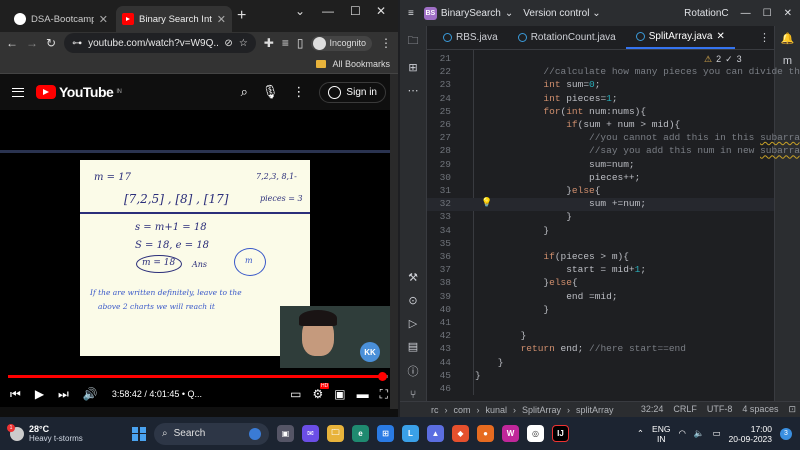  What do you see at coordinates (139, 433) in the screenshot?
I see `windows-start-icon` at bounding box center [139, 433].